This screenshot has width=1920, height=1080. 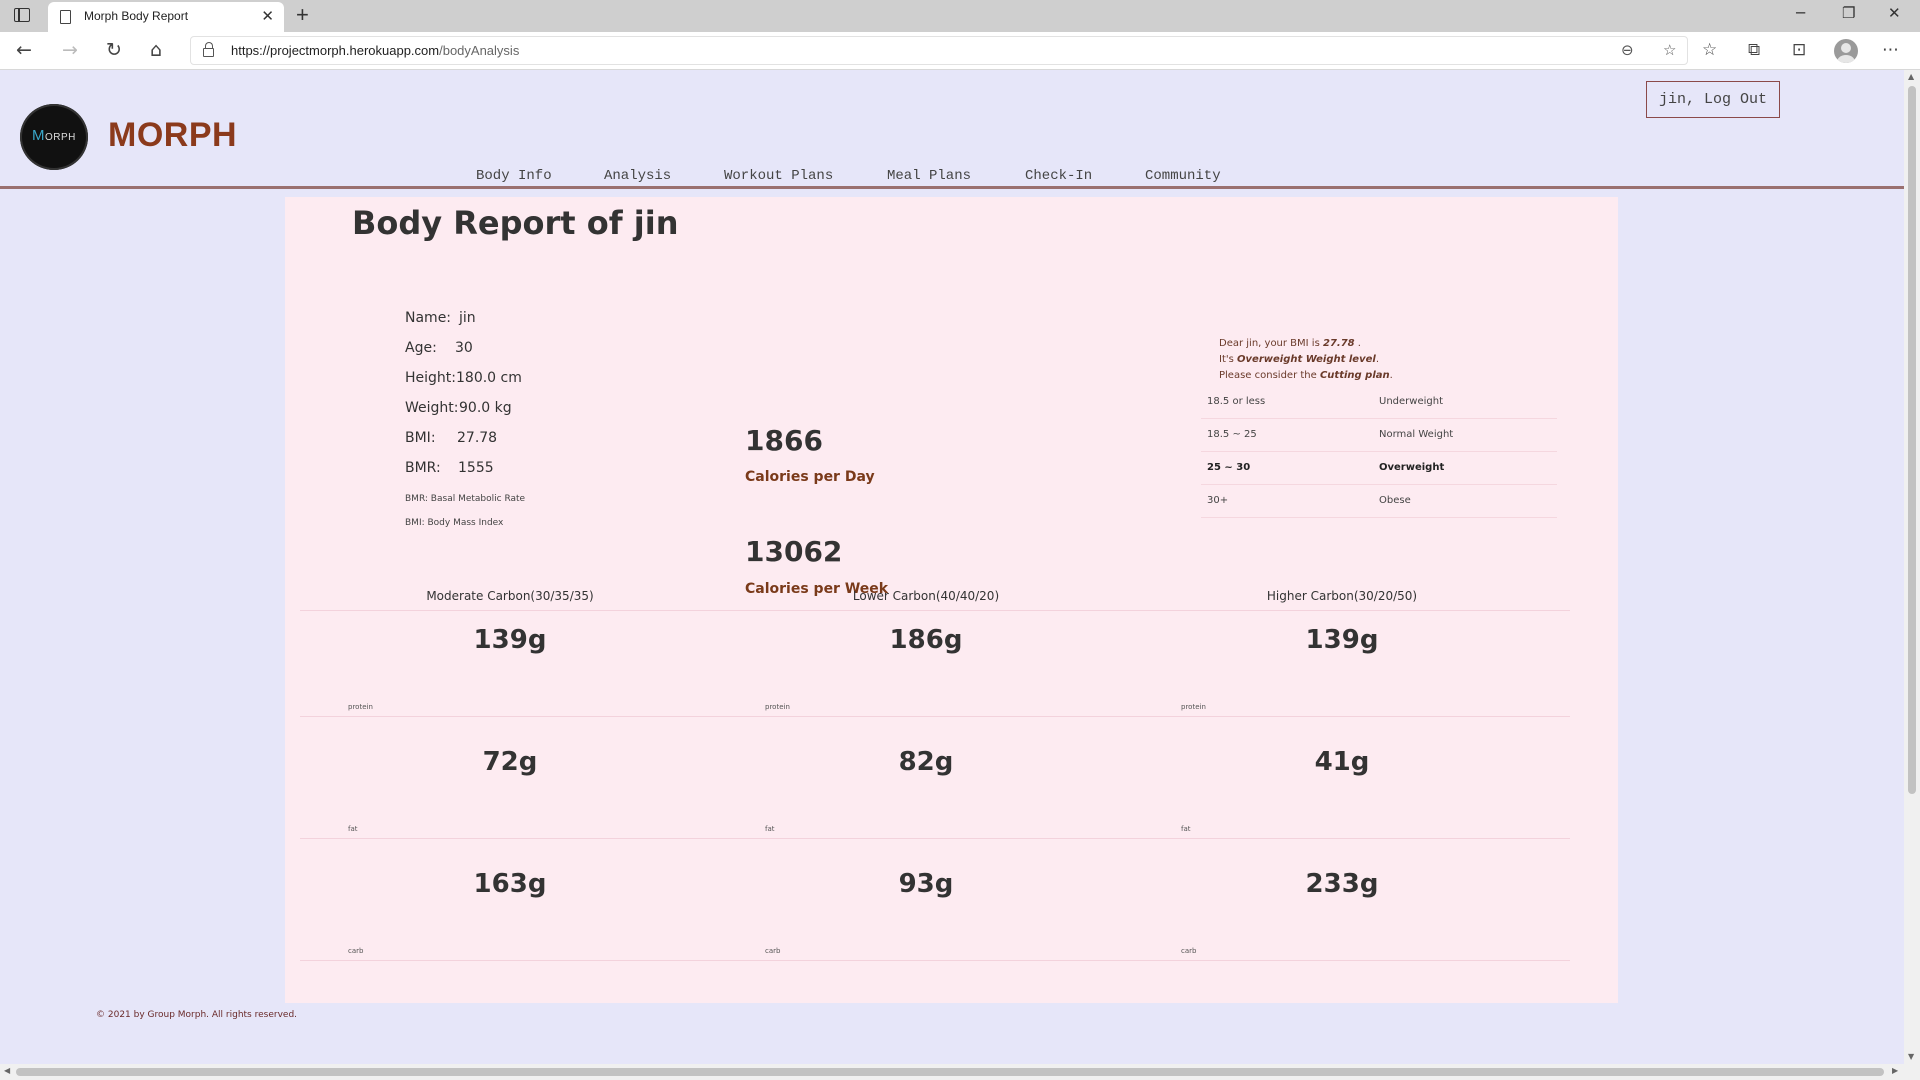 What do you see at coordinates (510, 640) in the screenshot?
I see `protein-moderate: 139g` at bounding box center [510, 640].